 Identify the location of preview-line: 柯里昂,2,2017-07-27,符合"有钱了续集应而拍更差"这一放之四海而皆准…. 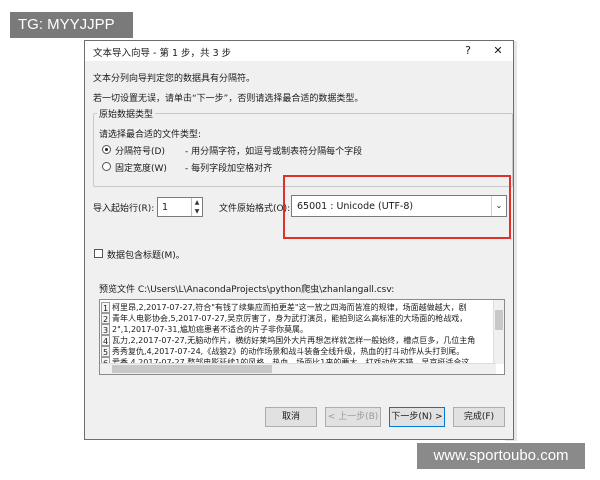
(289, 307).